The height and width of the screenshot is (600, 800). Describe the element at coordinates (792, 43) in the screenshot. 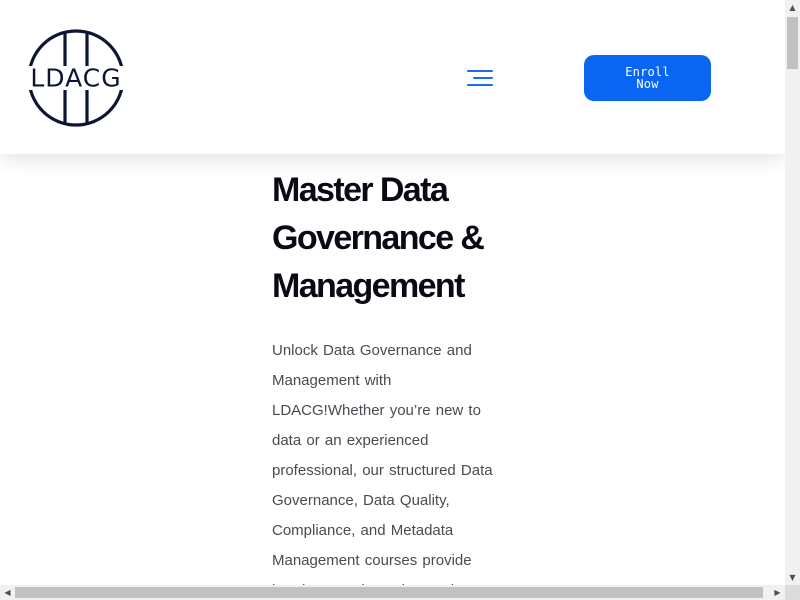

I see `vertical-scroll-thumb` at that location.